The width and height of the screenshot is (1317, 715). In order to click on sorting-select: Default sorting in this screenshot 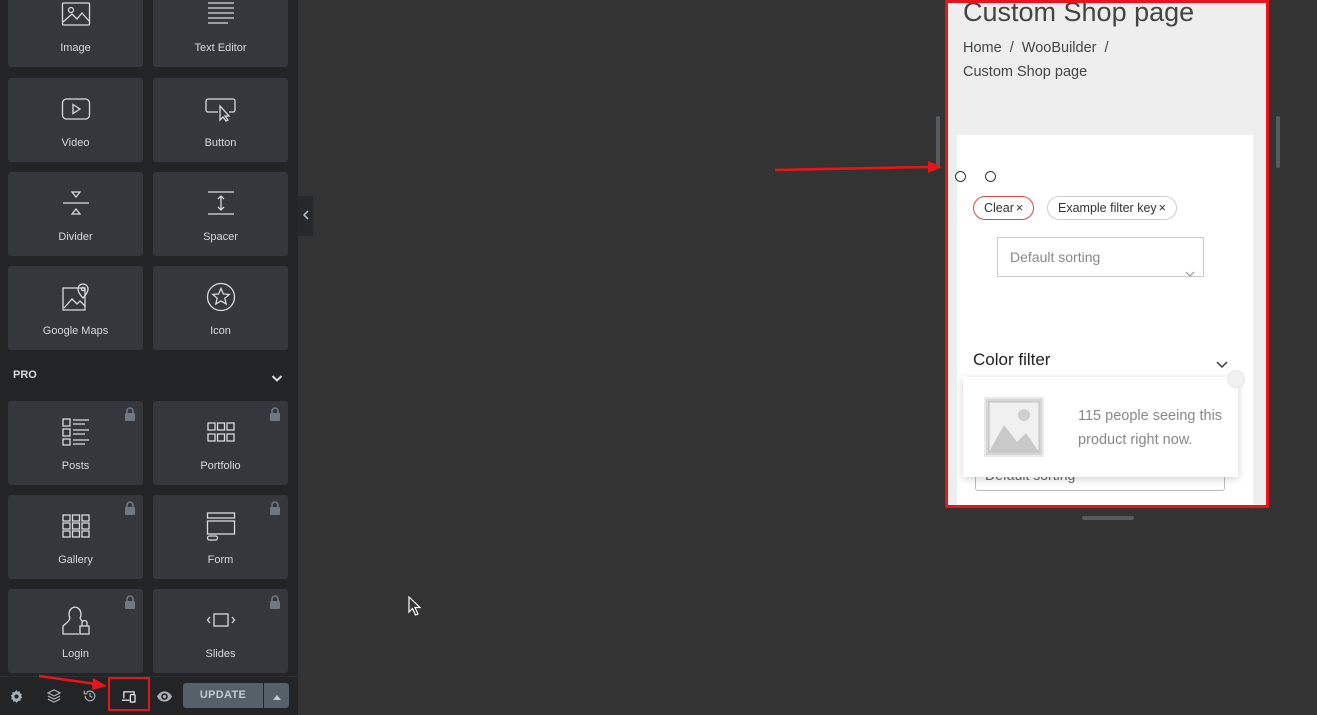, I will do `click(1100, 257)`.